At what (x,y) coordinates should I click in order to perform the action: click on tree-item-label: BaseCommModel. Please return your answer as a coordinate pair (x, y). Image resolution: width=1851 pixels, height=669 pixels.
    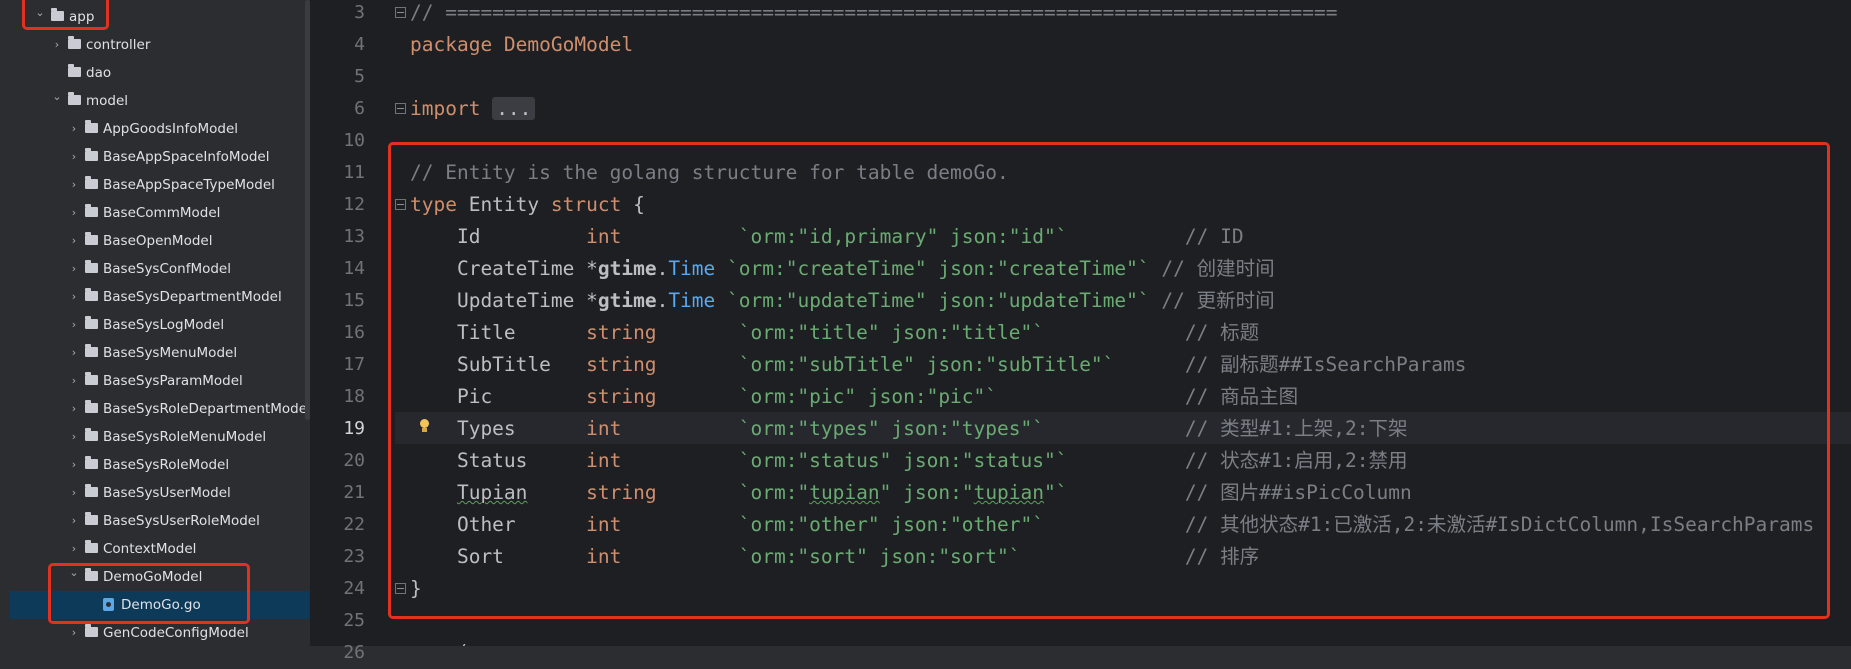
    Looking at the image, I should click on (162, 213).